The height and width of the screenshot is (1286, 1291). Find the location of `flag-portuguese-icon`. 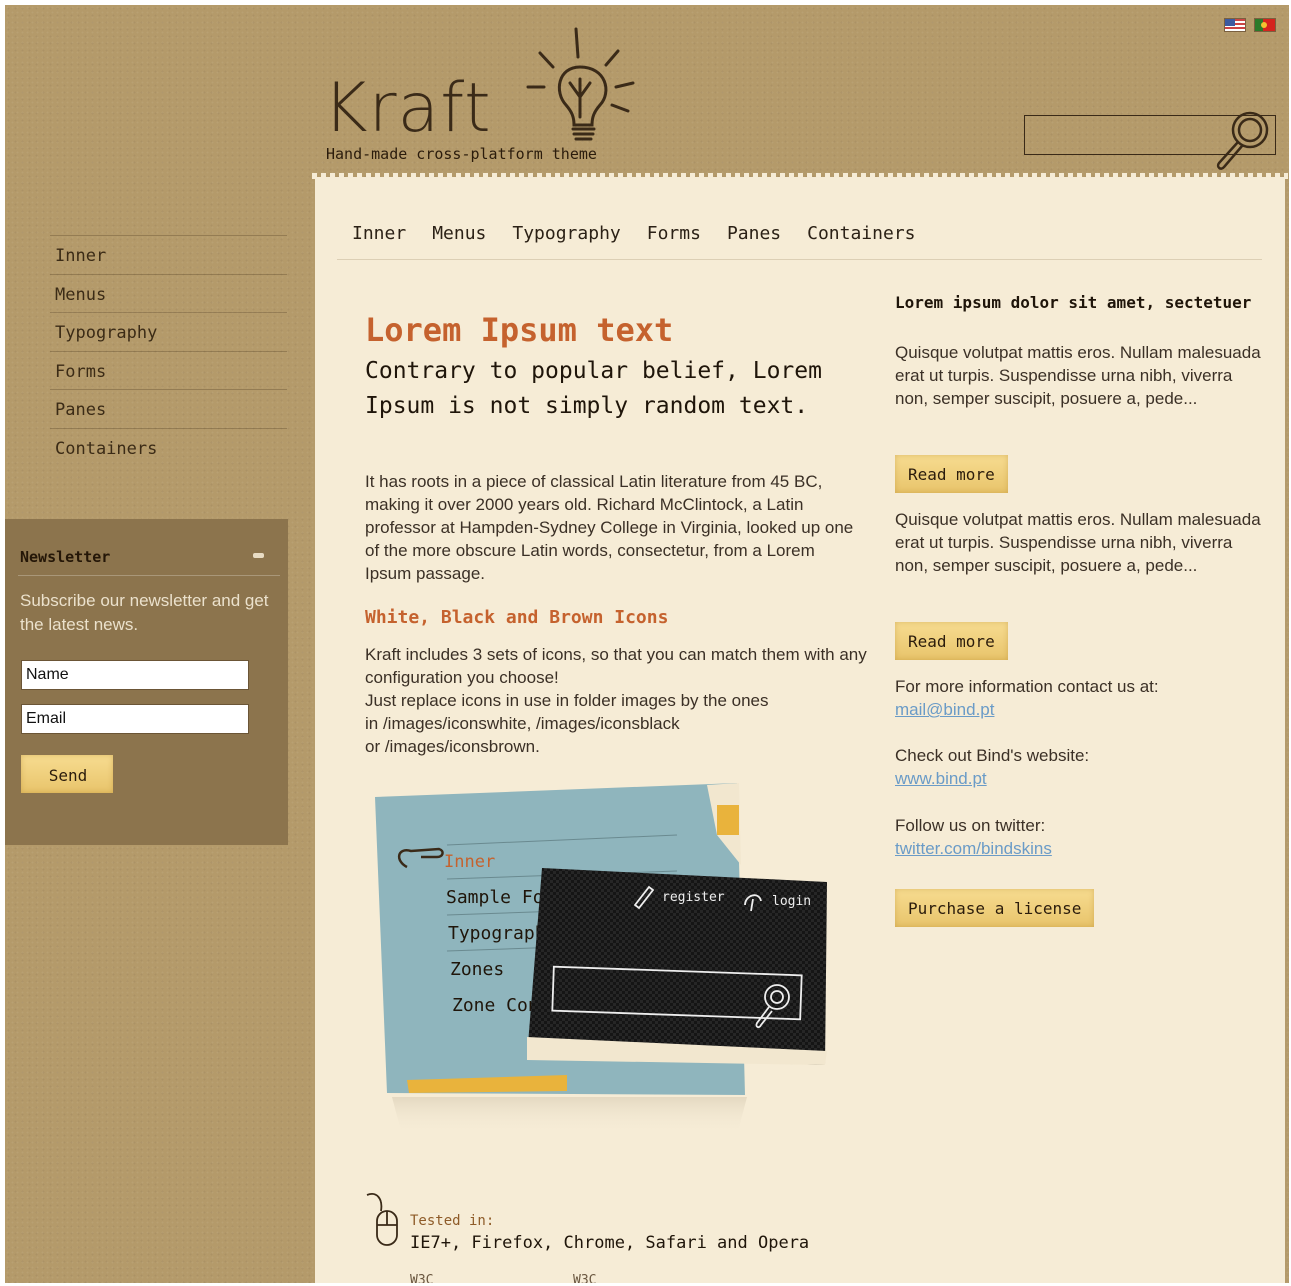

flag-portuguese-icon is located at coordinates (1265, 25).